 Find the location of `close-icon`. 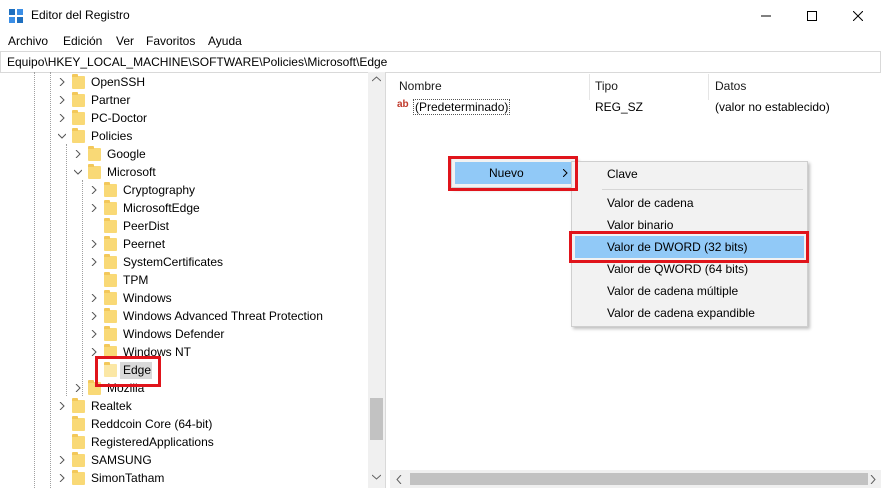

close-icon is located at coordinates (858, 15).